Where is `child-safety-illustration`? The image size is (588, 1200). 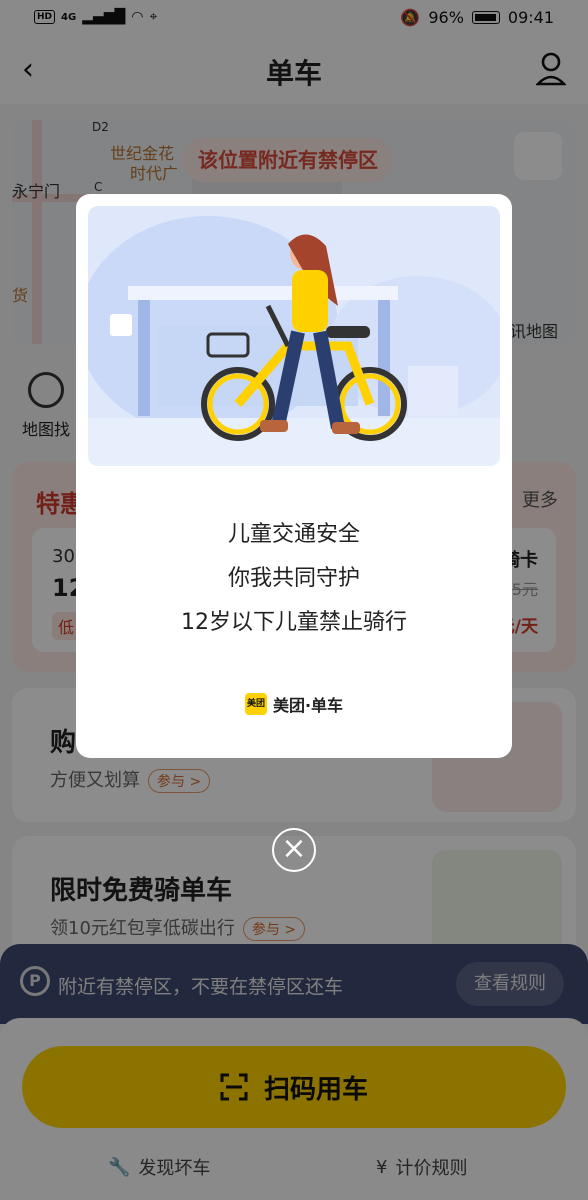 child-safety-illustration is located at coordinates (294, 341).